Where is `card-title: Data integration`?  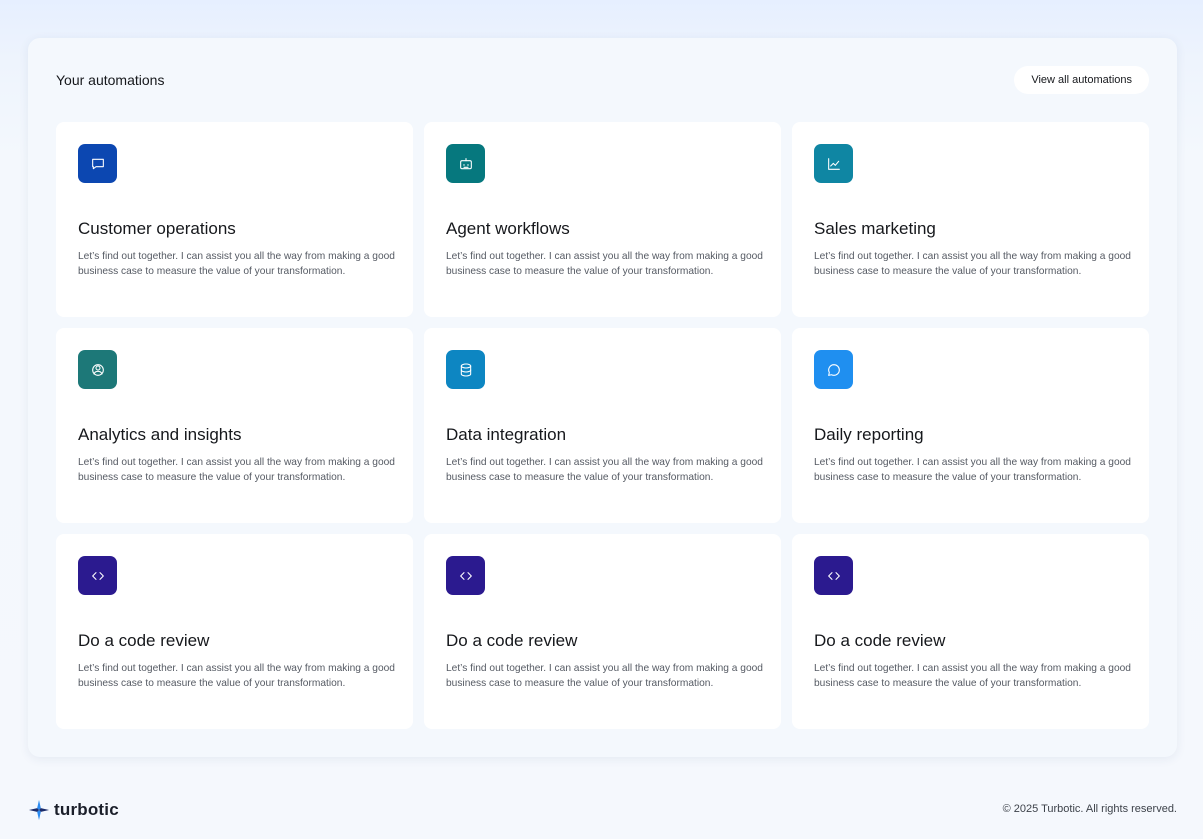 card-title: Data integration is located at coordinates (506, 434).